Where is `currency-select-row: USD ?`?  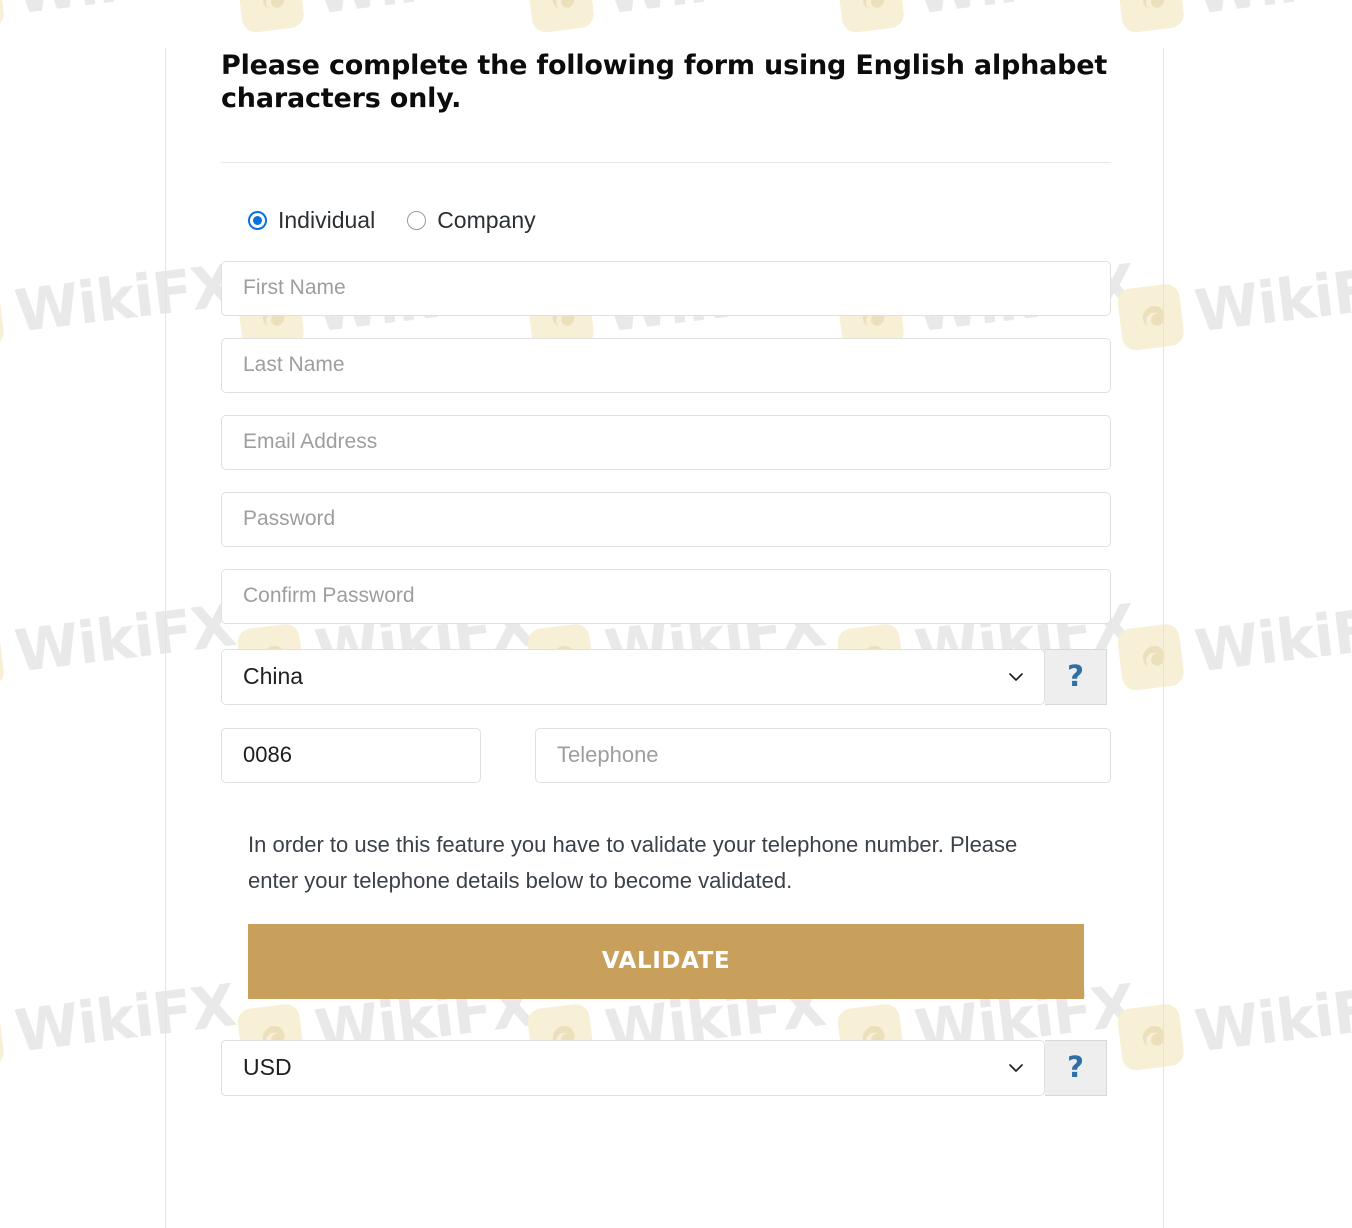 currency-select-row: USD ? is located at coordinates (666, 1067).